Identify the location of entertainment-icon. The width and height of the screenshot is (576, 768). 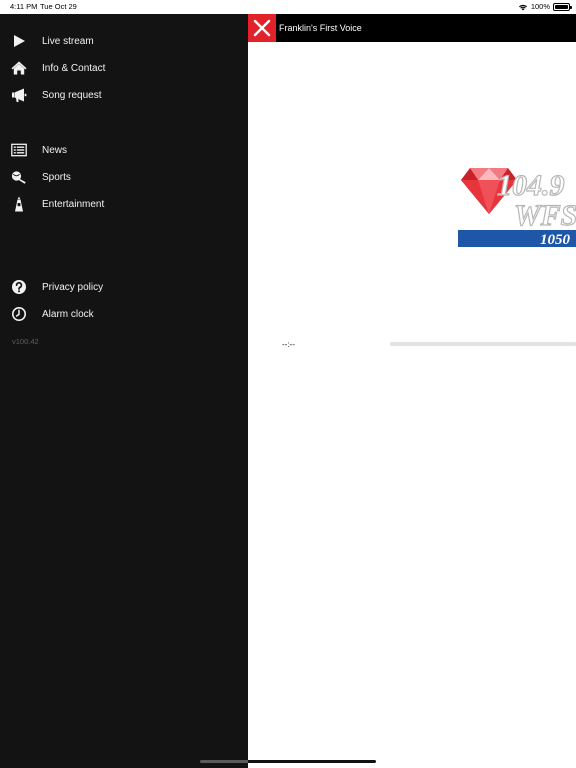
(19, 204).